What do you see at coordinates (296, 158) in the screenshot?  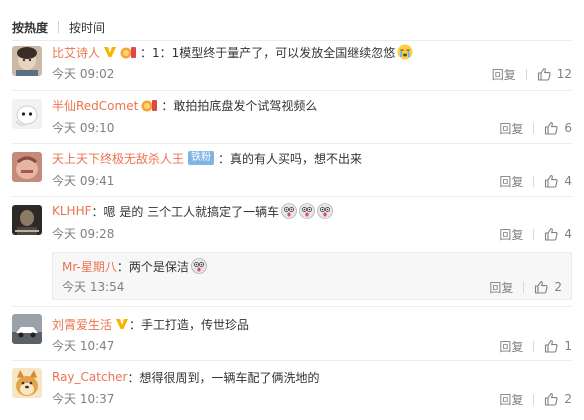 I see `comment-text: 真的有人买吗，想不出来` at bounding box center [296, 158].